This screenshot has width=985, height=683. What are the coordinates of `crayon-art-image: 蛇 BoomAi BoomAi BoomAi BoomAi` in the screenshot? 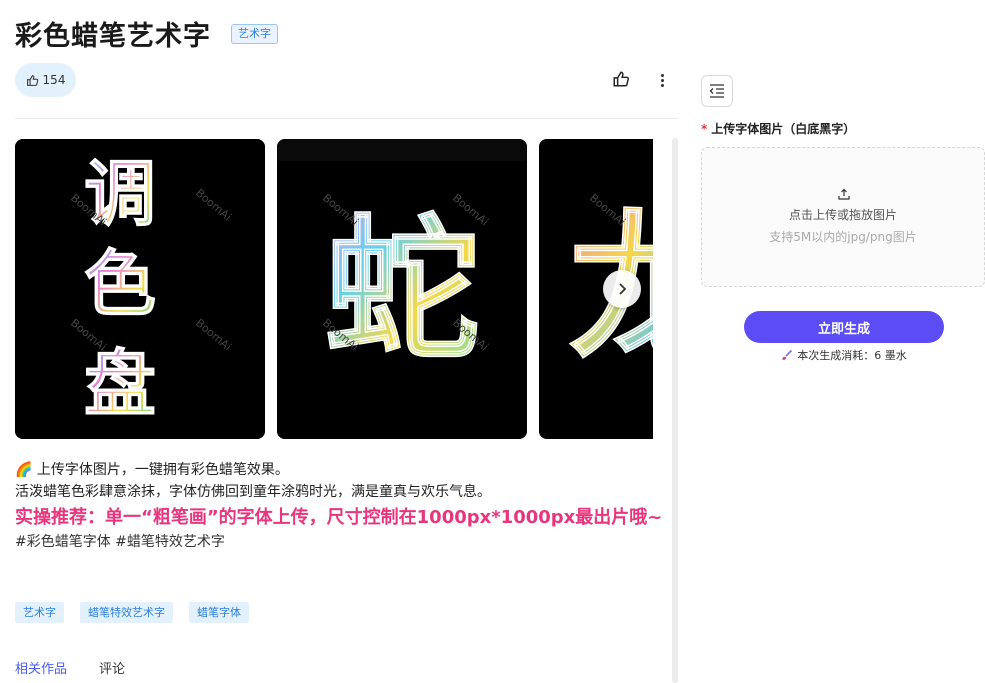 It's located at (402, 289).